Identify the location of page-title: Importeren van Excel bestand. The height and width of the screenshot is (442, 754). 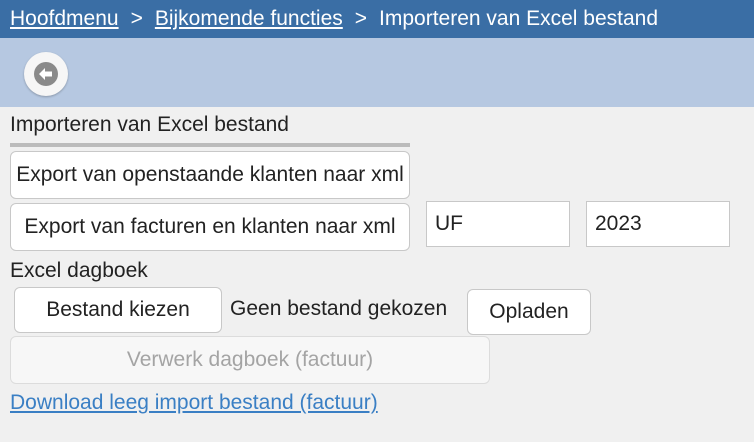
(210, 130).